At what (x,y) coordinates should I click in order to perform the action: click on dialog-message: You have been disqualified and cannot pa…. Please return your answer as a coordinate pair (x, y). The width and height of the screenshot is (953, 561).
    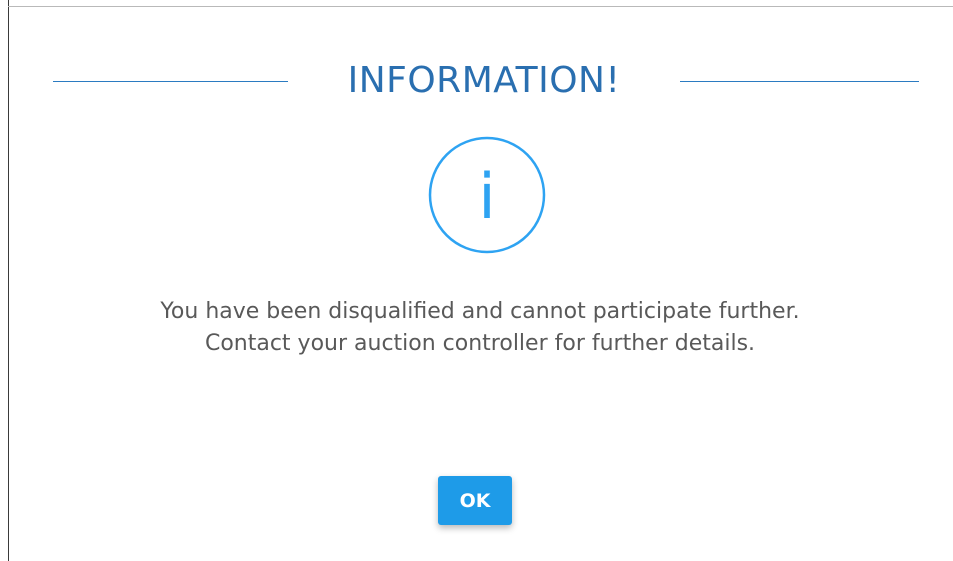
    Looking at the image, I should click on (480, 328).